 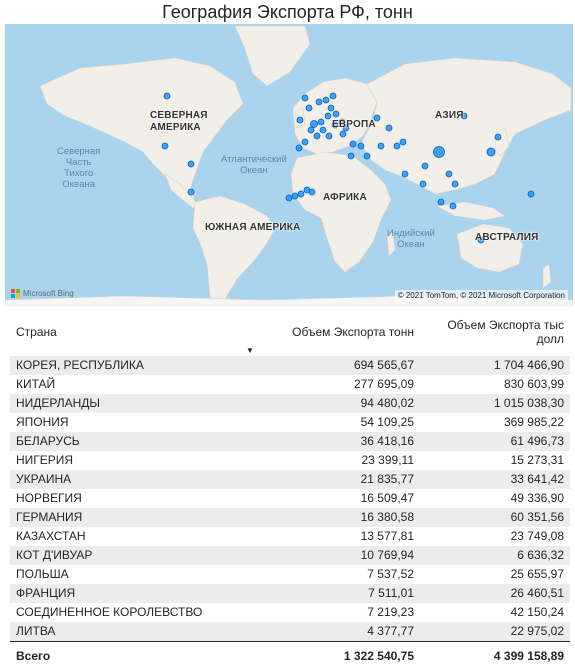 What do you see at coordinates (48, 293) in the screenshot?
I see `bing-attribution-label: Microsoft Bing` at bounding box center [48, 293].